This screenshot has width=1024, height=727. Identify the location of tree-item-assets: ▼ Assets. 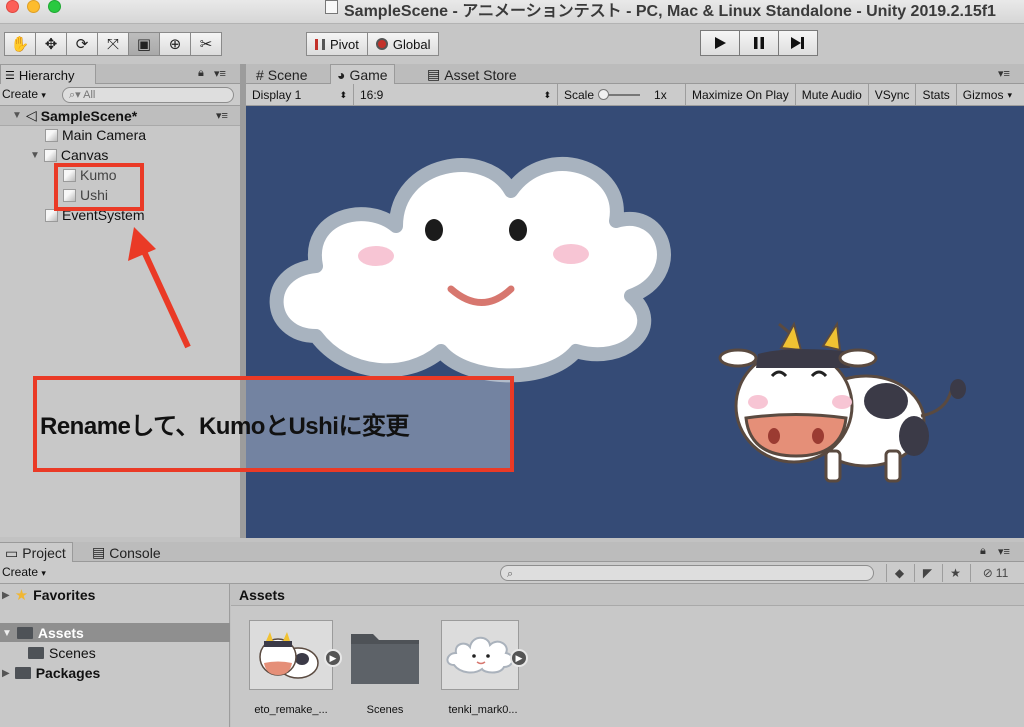
(43, 633).